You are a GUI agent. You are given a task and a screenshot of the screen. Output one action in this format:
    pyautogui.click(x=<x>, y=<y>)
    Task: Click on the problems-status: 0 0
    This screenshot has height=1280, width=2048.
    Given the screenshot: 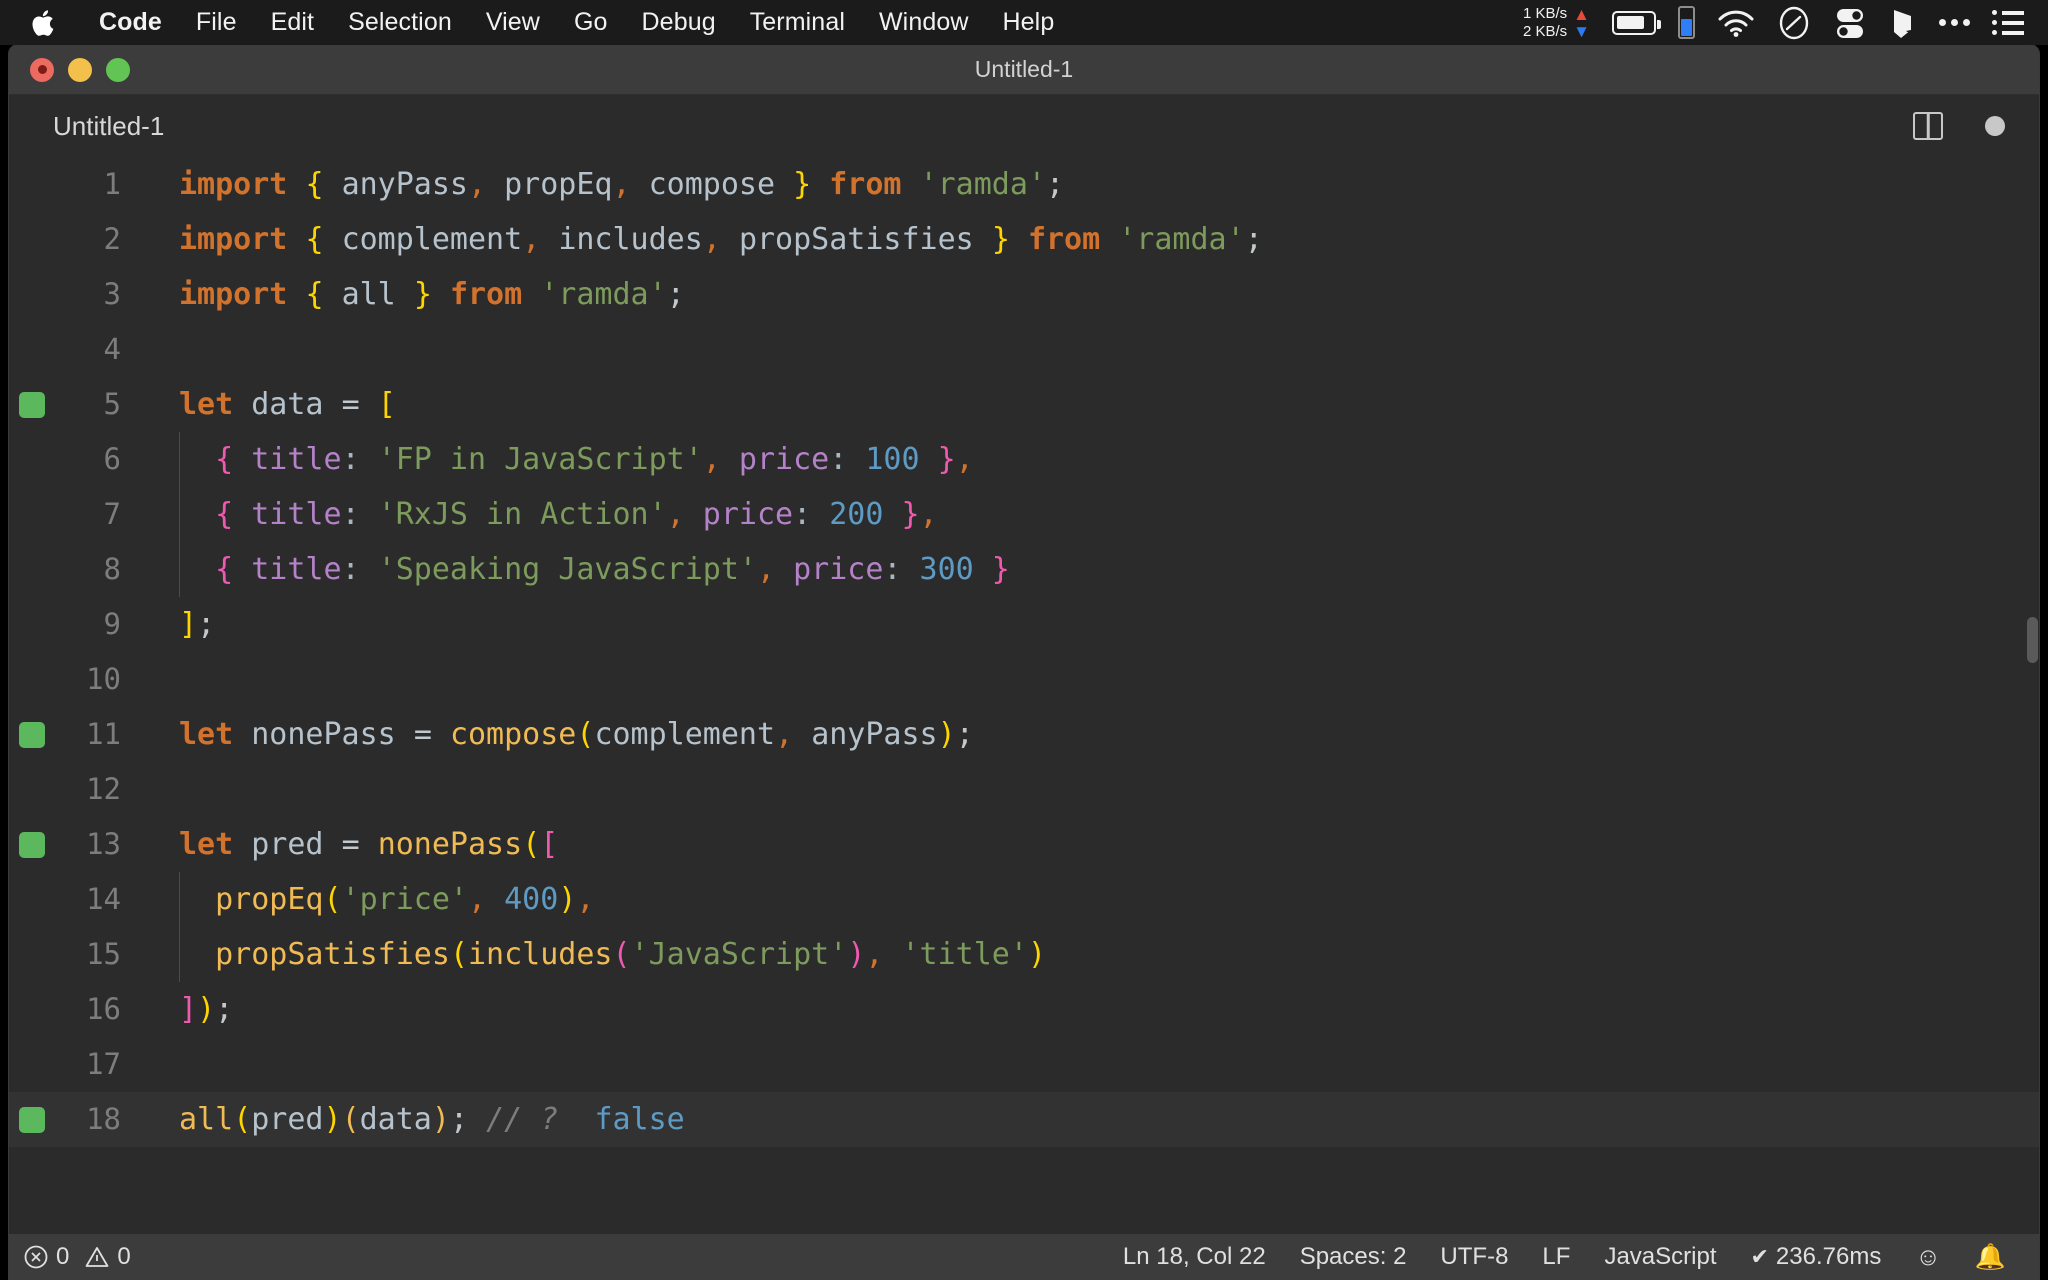 What is the action you would take?
    pyautogui.click(x=85, y=1257)
    